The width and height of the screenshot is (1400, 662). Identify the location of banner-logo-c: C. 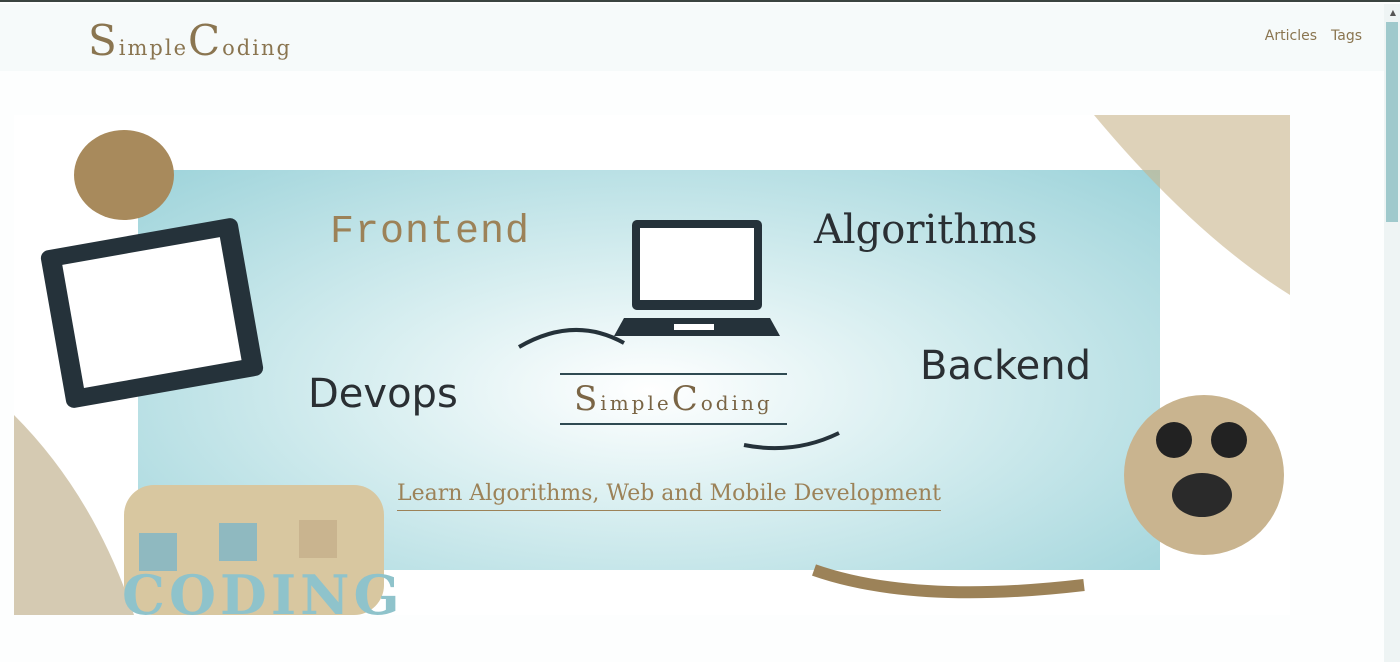
(686, 399).